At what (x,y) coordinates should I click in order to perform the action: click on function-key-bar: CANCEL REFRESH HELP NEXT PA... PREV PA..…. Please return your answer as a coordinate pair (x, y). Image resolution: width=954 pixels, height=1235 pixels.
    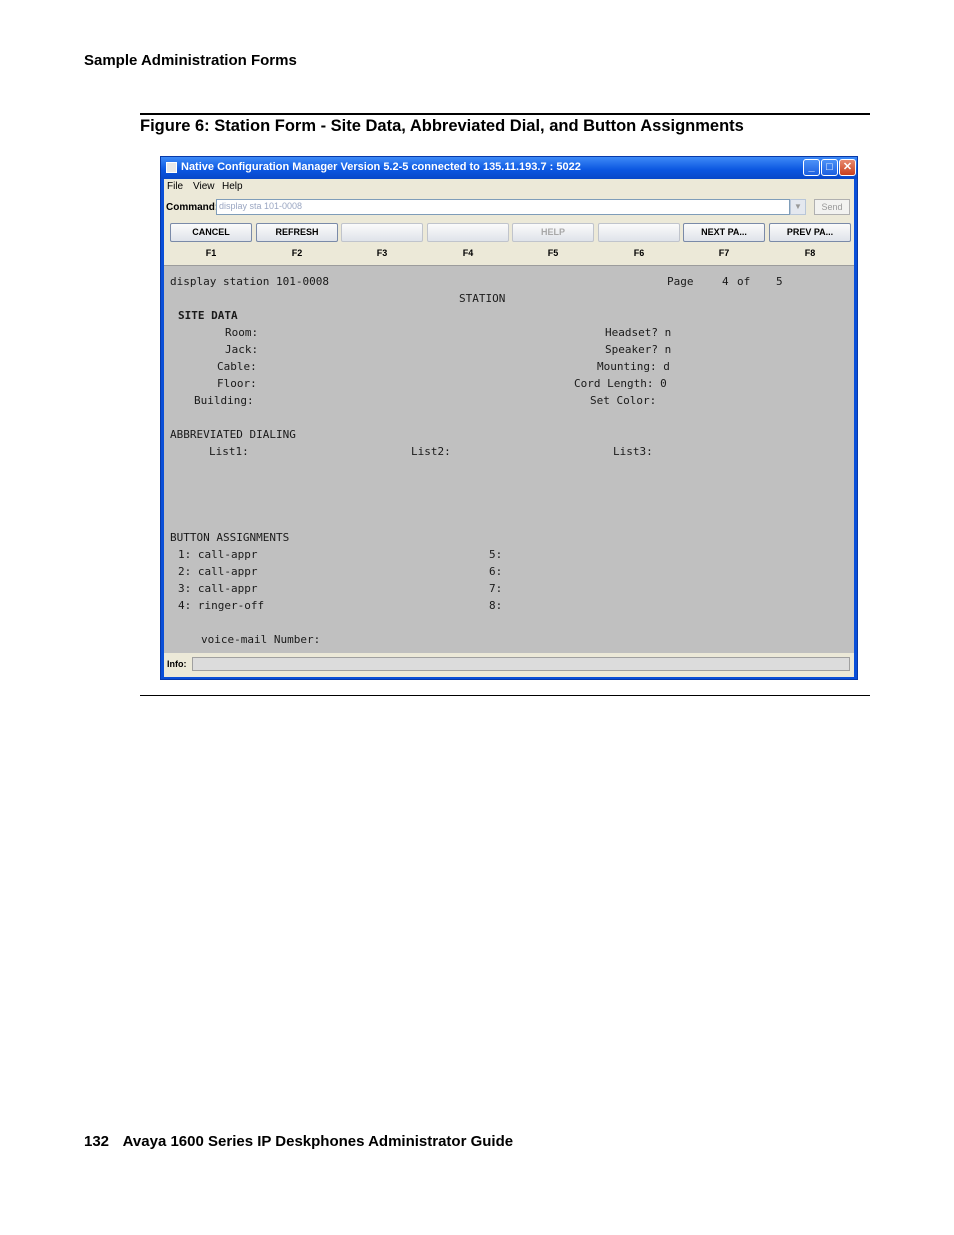
    Looking at the image, I should click on (509, 243).